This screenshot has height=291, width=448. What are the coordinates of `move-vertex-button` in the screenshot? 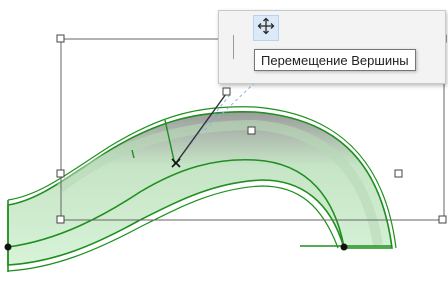 It's located at (266, 28).